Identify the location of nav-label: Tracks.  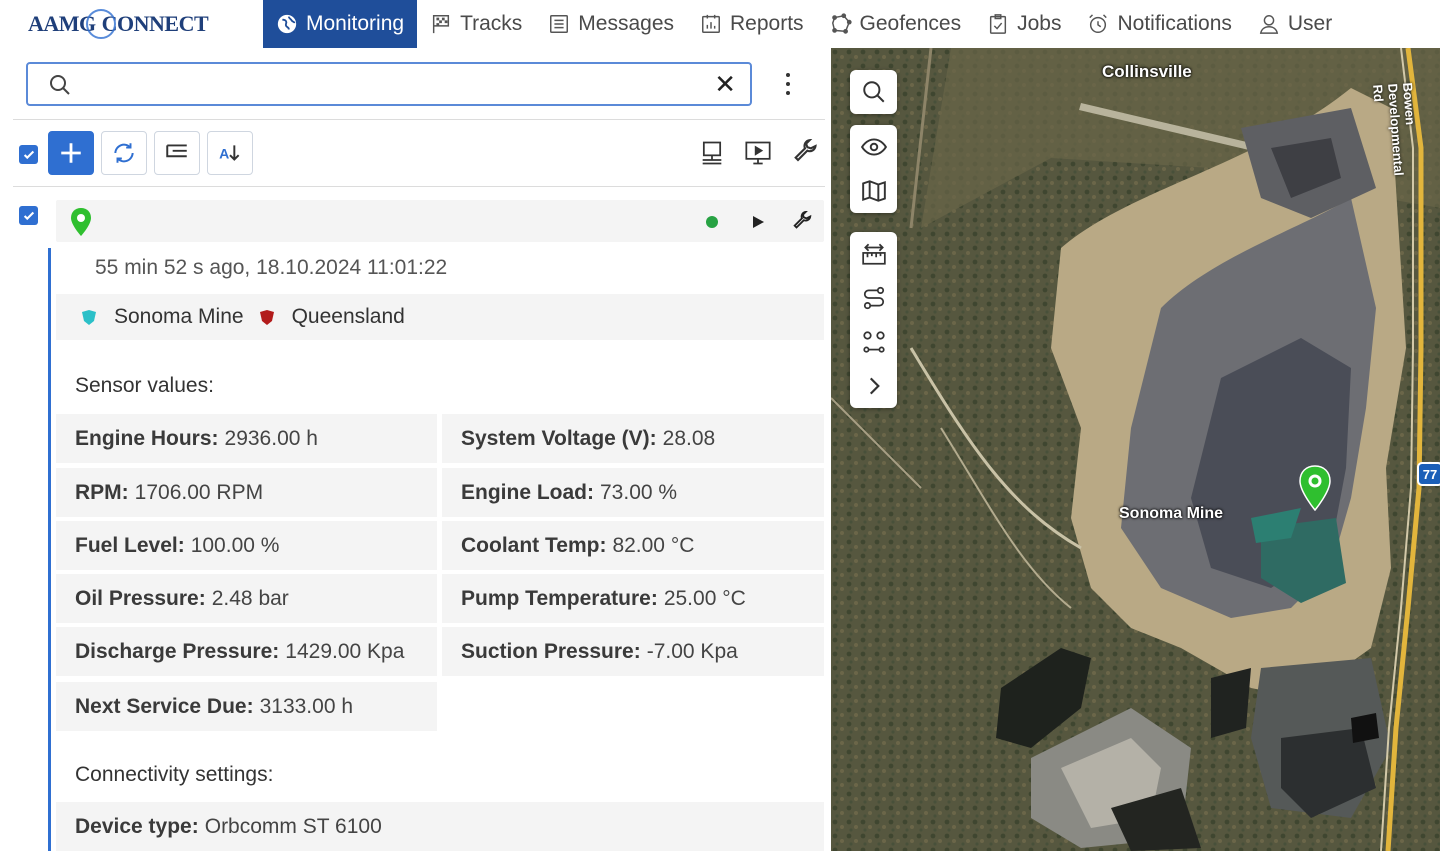
(491, 23).